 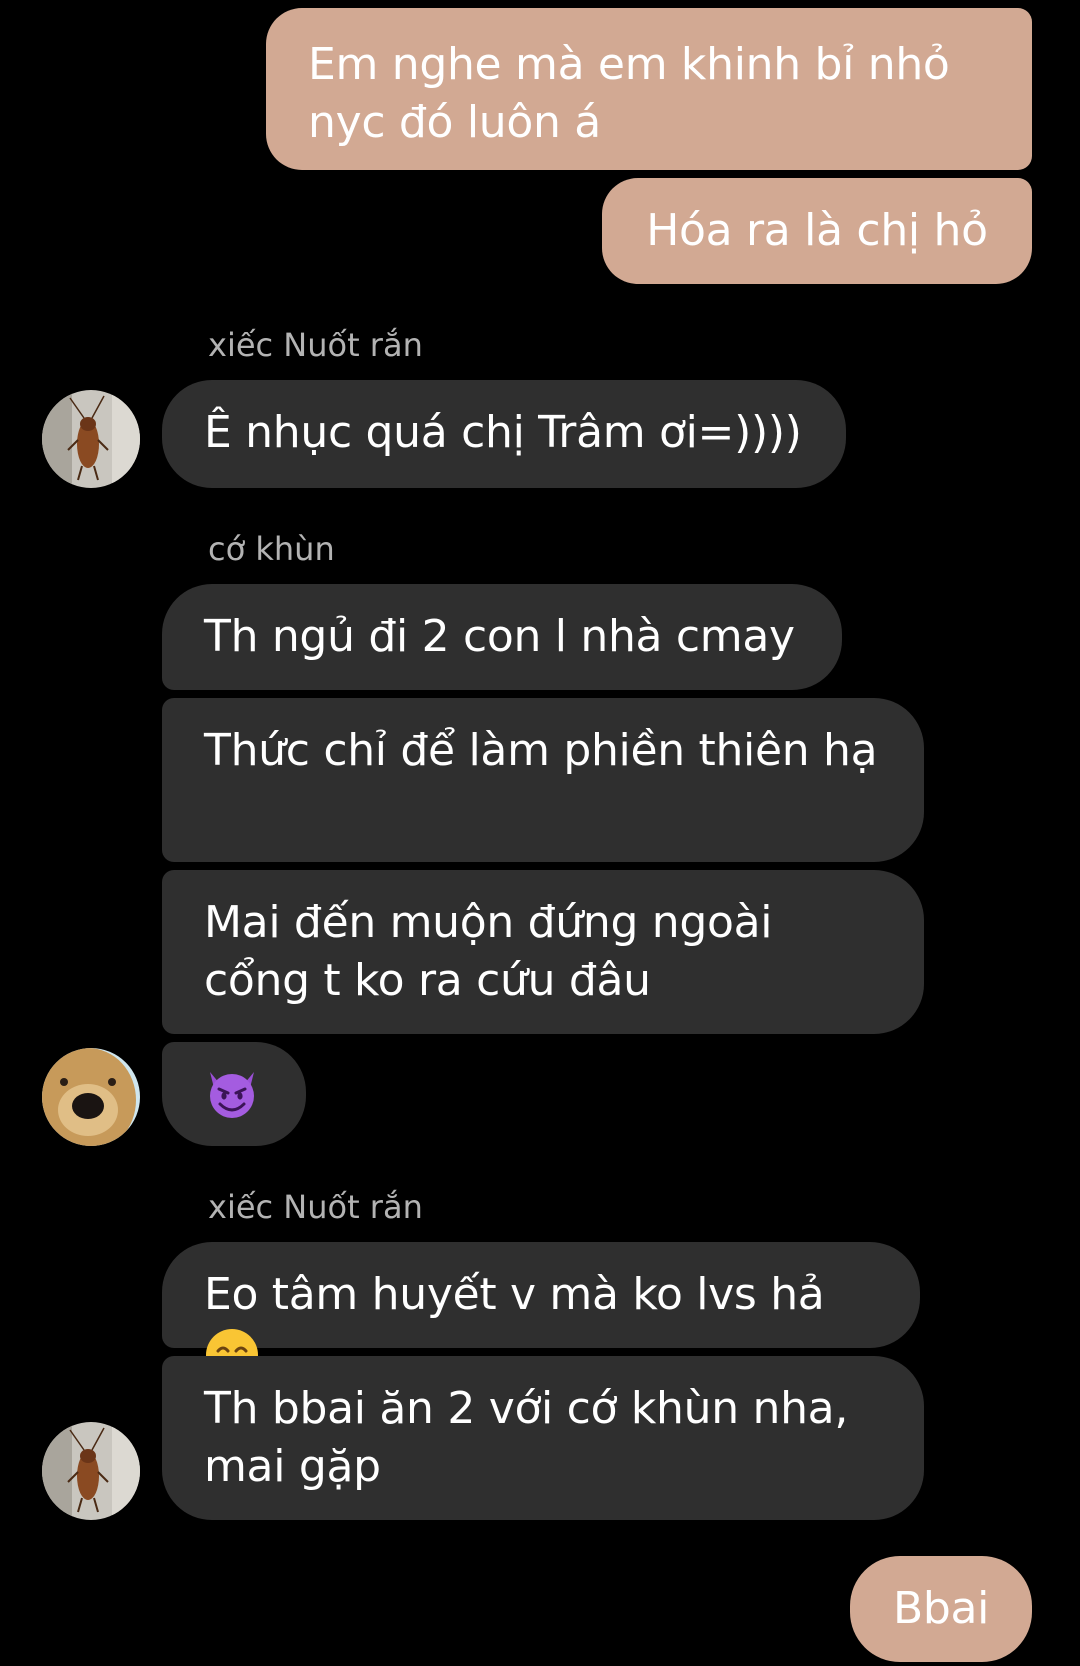 I want to click on incoming-message-bubble: Thức chỉ để làm phiền thiên hạ, so click(x=543, y=780).